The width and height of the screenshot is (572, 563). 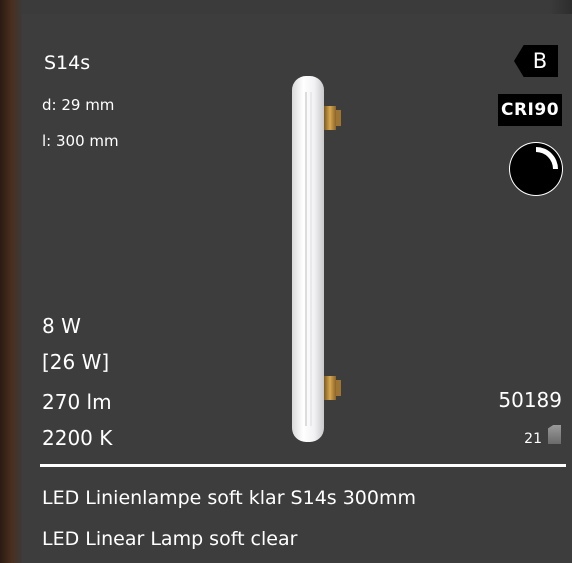 I want to click on cri-badge: CRI90, so click(x=530, y=110).